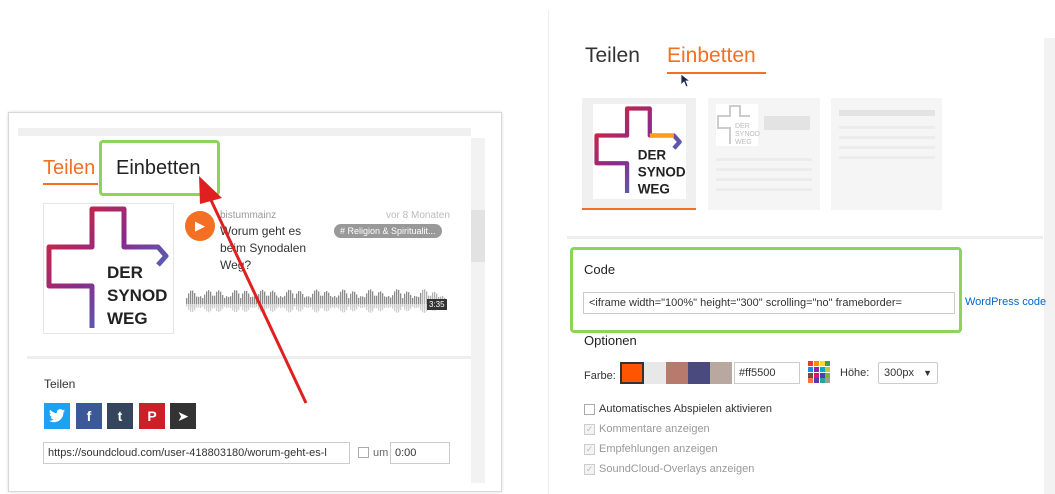  Describe the element at coordinates (275, 248) in the screenshot. I see `track-title: Worum geht es beim Synodalen Weg?` at that location.